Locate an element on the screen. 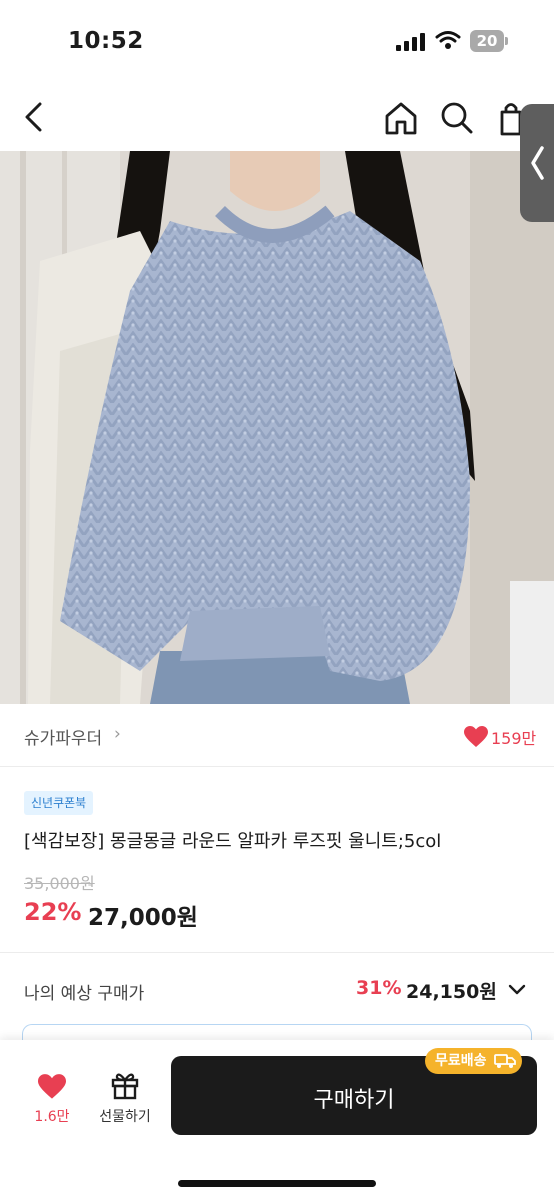 This screenshot has width=554, height=1200. delivery-truck-icon is located at coordinates (505, 1061).